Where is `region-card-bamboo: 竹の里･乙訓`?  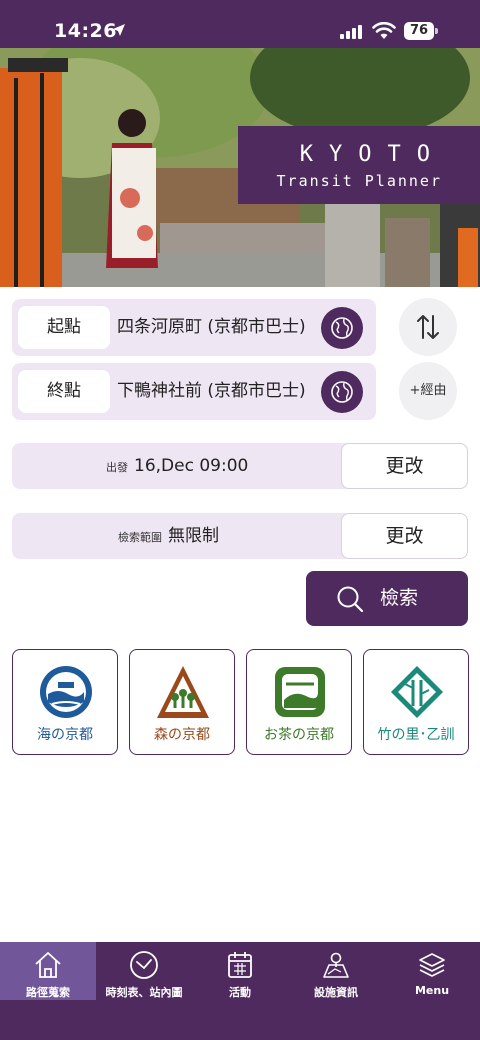 region-card-bamboo: 竹の里･乙訓 is located at coordinates (416, 702).